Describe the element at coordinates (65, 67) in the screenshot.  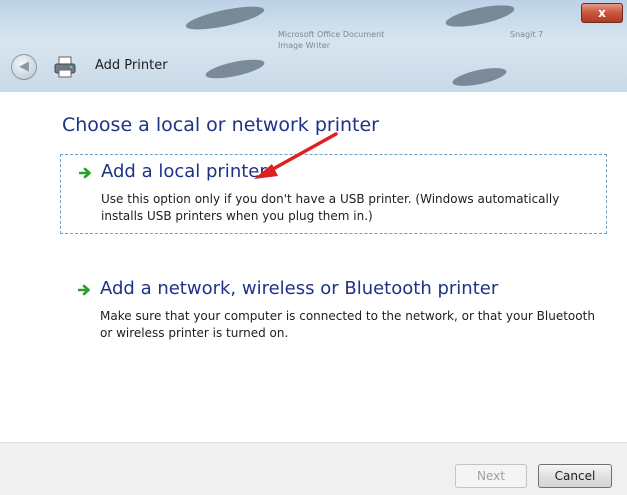
I see `printer-icon` at that location.